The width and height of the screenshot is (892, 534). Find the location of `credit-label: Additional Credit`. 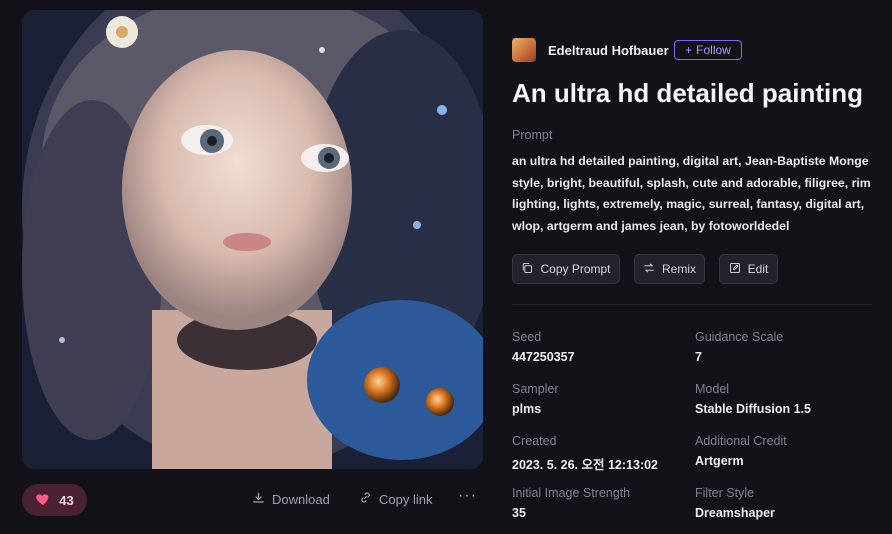

credit-label: Additional Credit is located at coordinates (741, 441).